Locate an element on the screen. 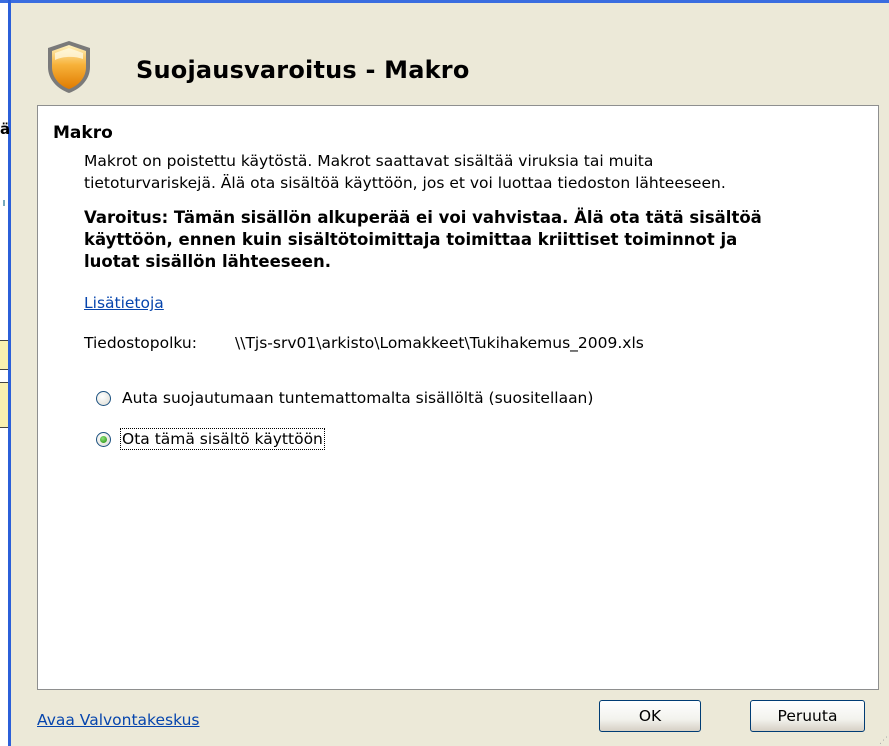  radio-button-enable is located at coordinates (103, 439).